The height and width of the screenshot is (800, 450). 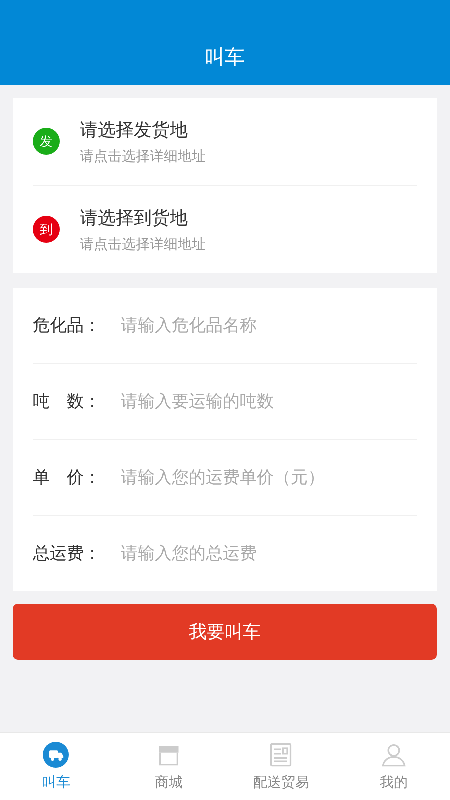 I want to click on location-title: 请选择到货地, so click(x=134, y=218).